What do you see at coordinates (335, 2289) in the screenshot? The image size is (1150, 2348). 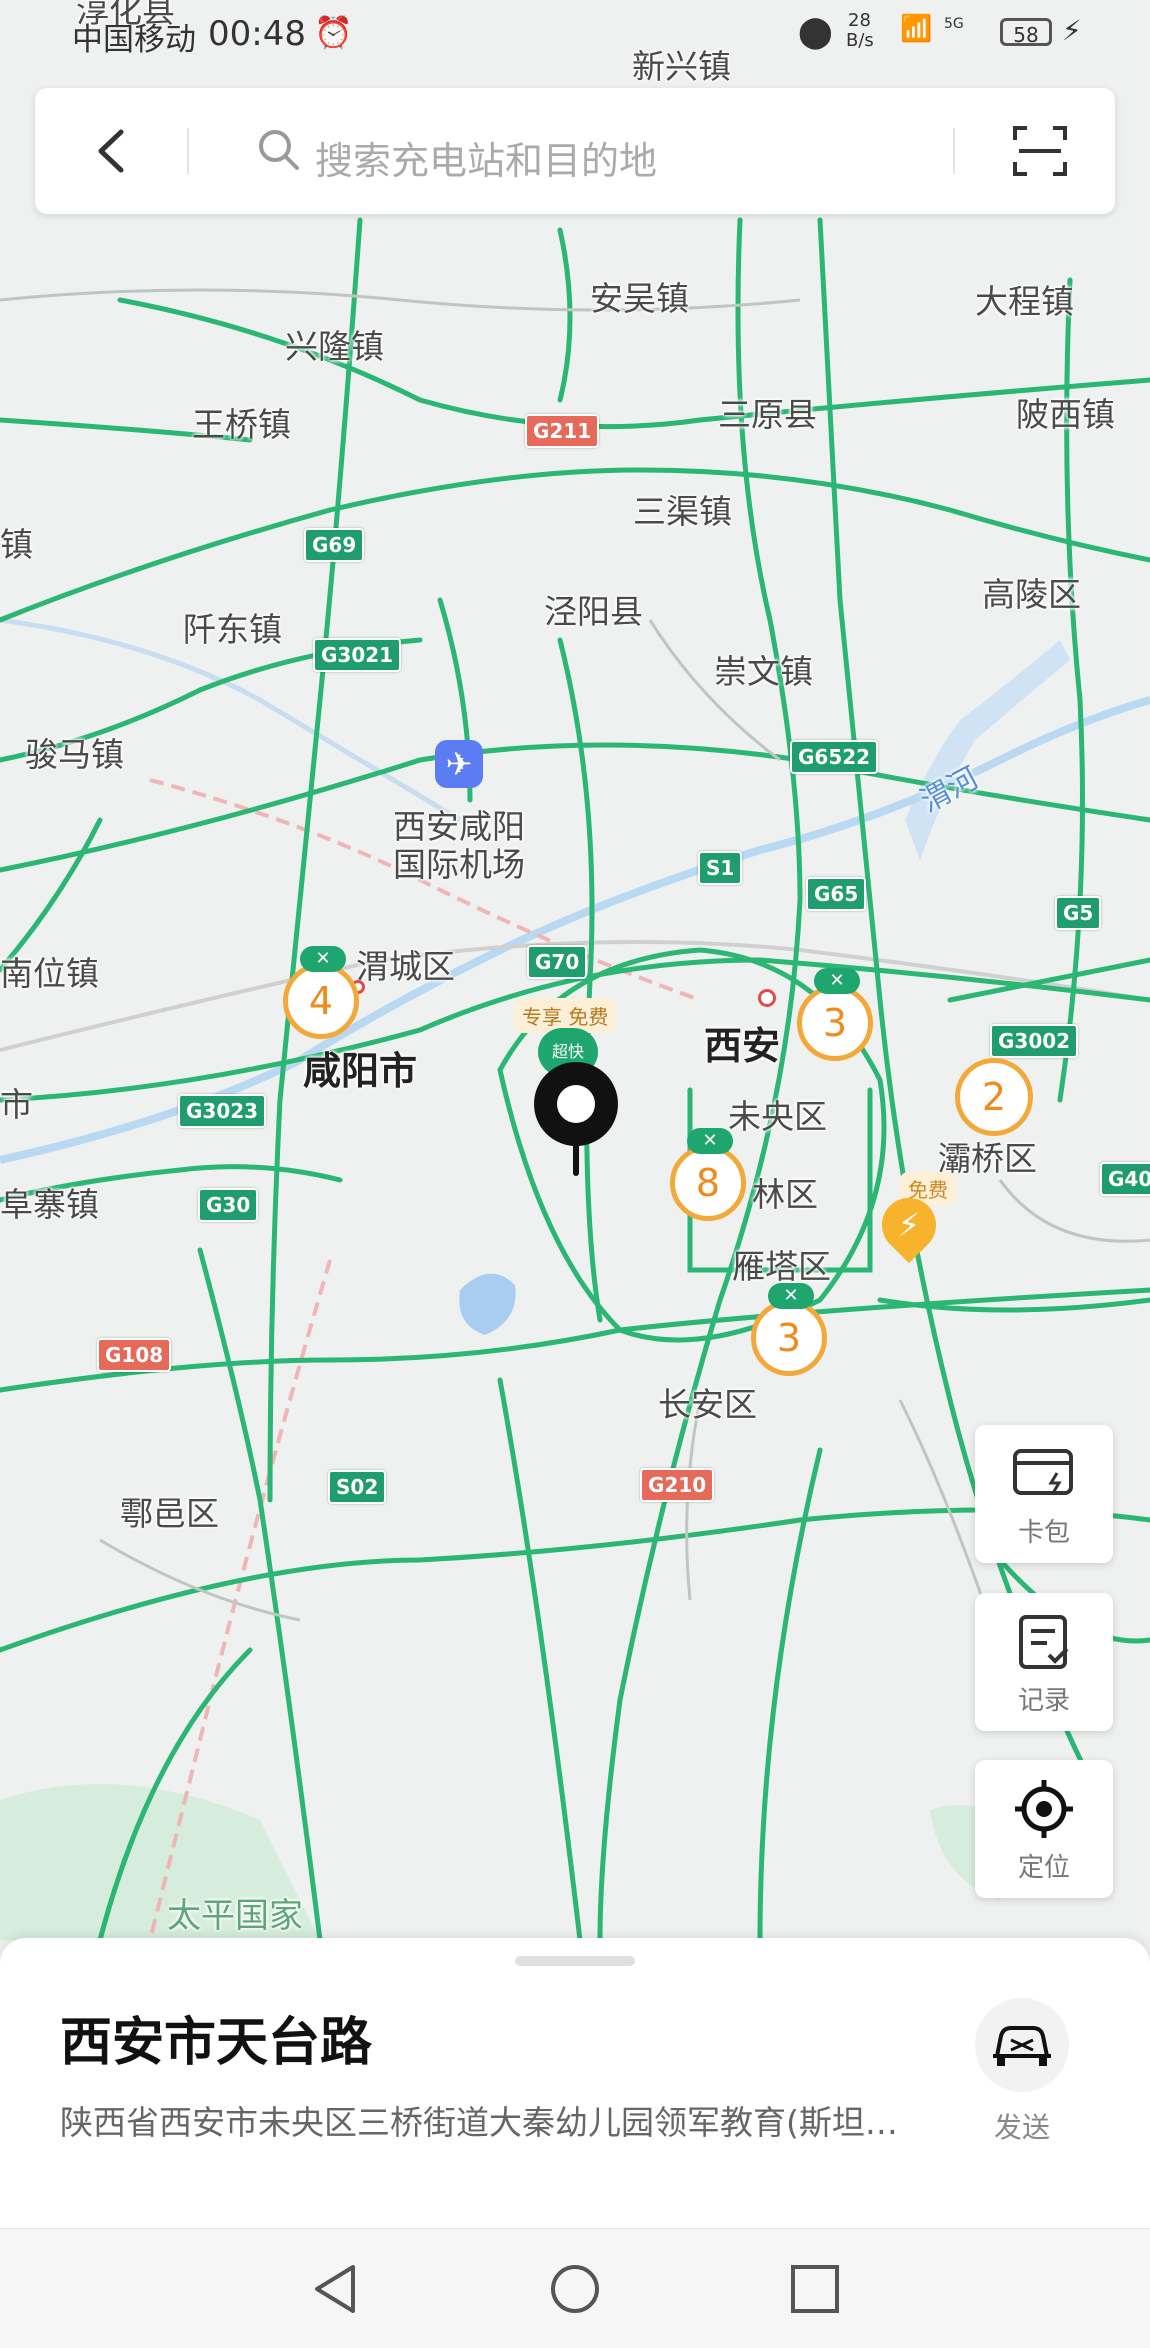 I see `back-nav-icon` at bounding box center [335, 2289].